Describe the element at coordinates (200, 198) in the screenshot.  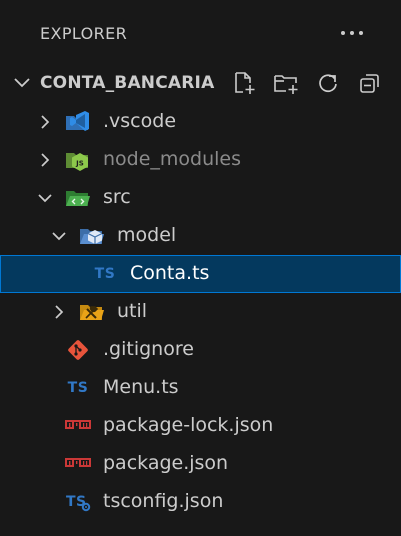
I see `tree-item-src: src` at that location.